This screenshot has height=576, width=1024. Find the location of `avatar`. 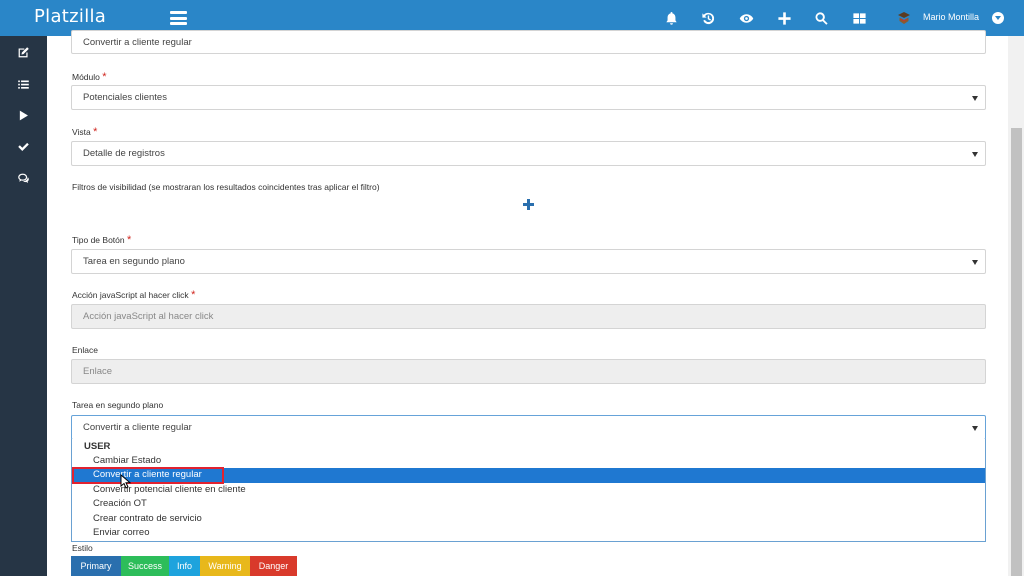

avatar is located at coordinates (904, 18).